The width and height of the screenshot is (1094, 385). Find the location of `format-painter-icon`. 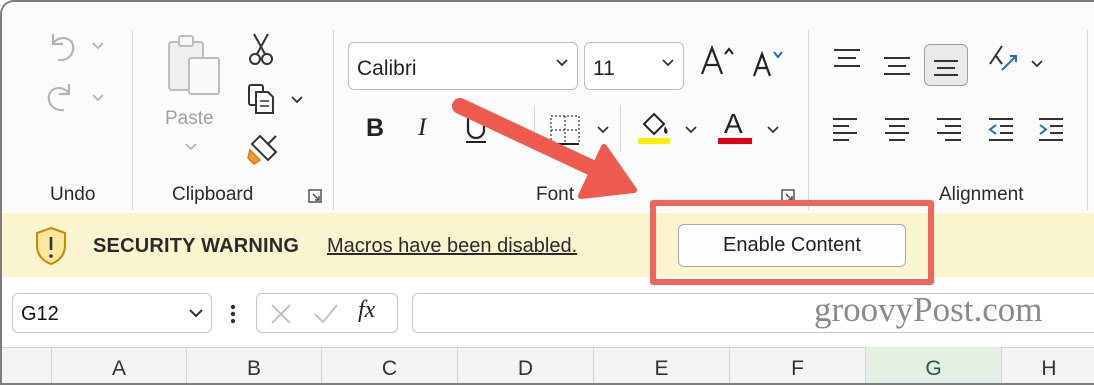

format-painter-icon is located at coordinates (263, 149).